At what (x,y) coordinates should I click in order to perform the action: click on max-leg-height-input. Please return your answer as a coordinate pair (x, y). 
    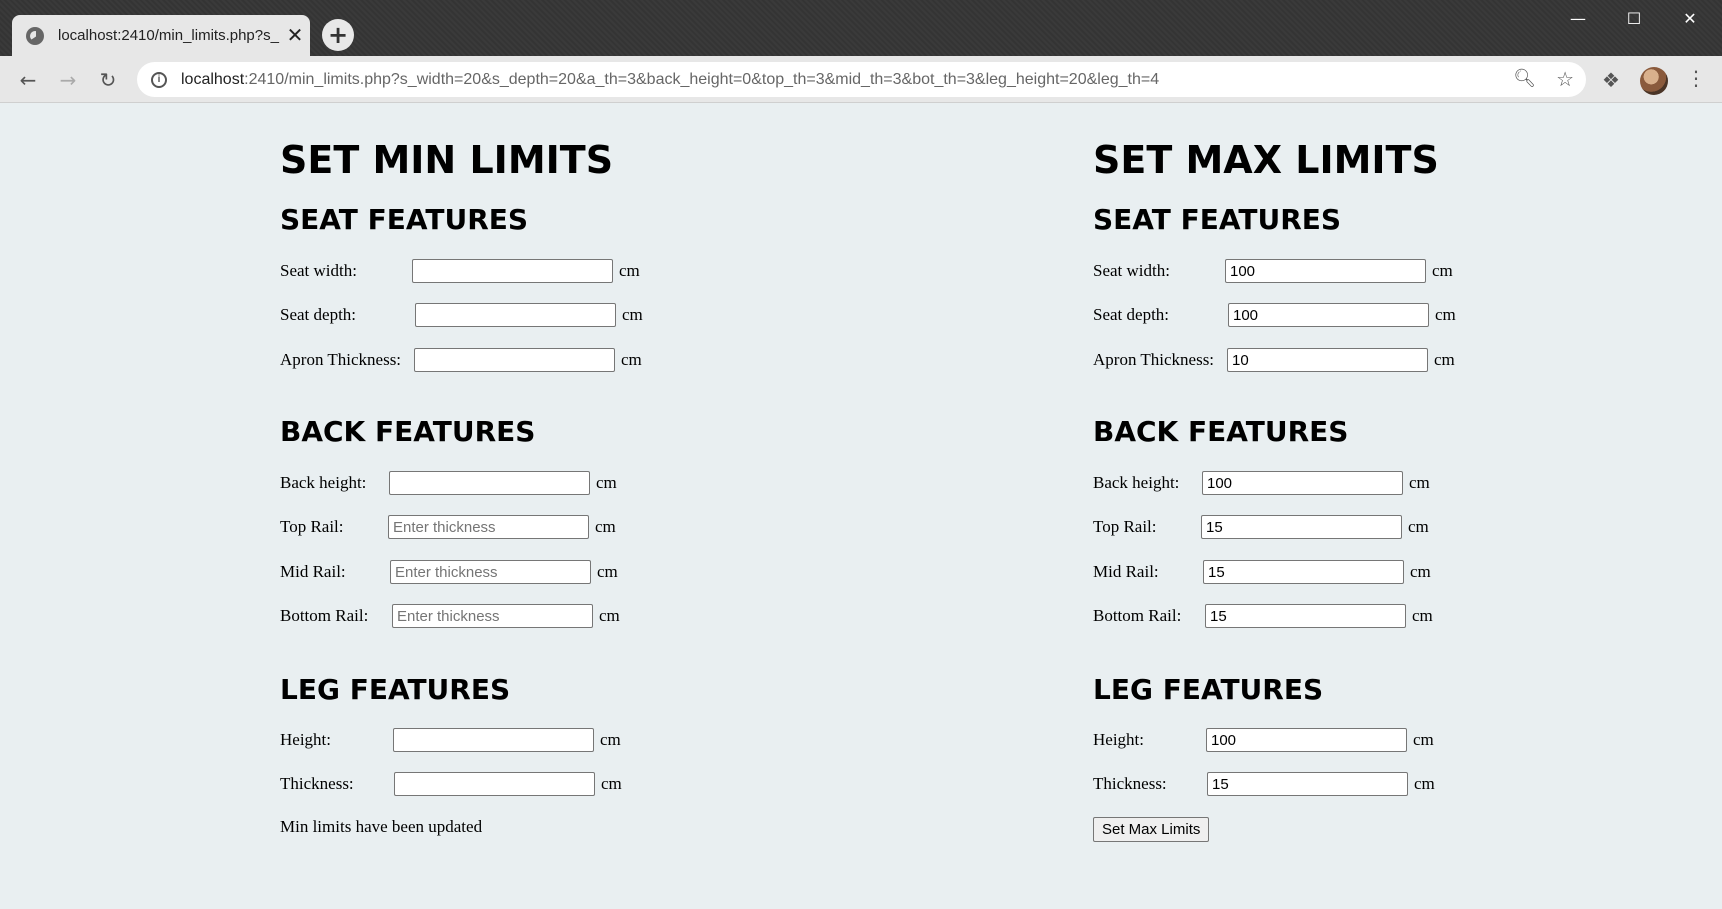
    Looking at the image, I should click on (1306, 740).